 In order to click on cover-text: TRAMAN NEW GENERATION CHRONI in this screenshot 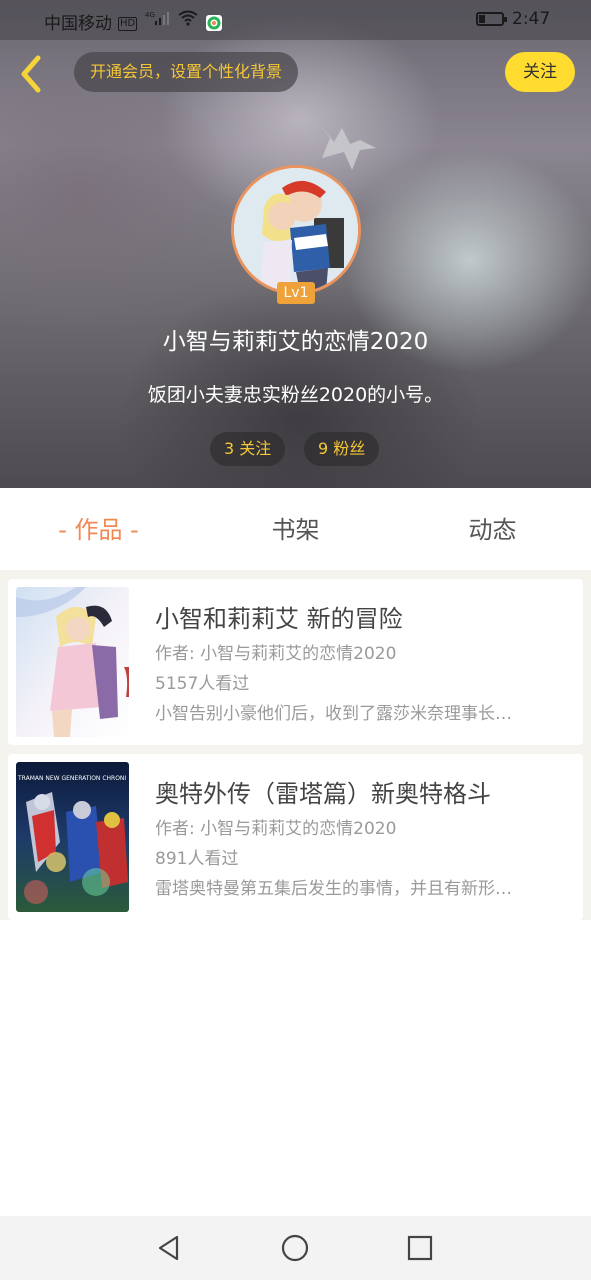, I will do `click(71, 778)`.